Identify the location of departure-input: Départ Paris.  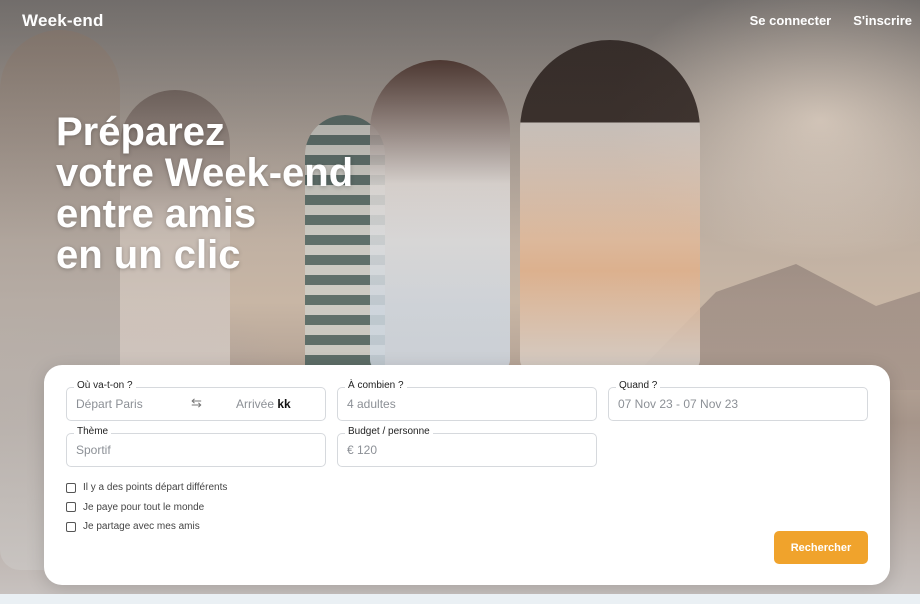
(109, 404).